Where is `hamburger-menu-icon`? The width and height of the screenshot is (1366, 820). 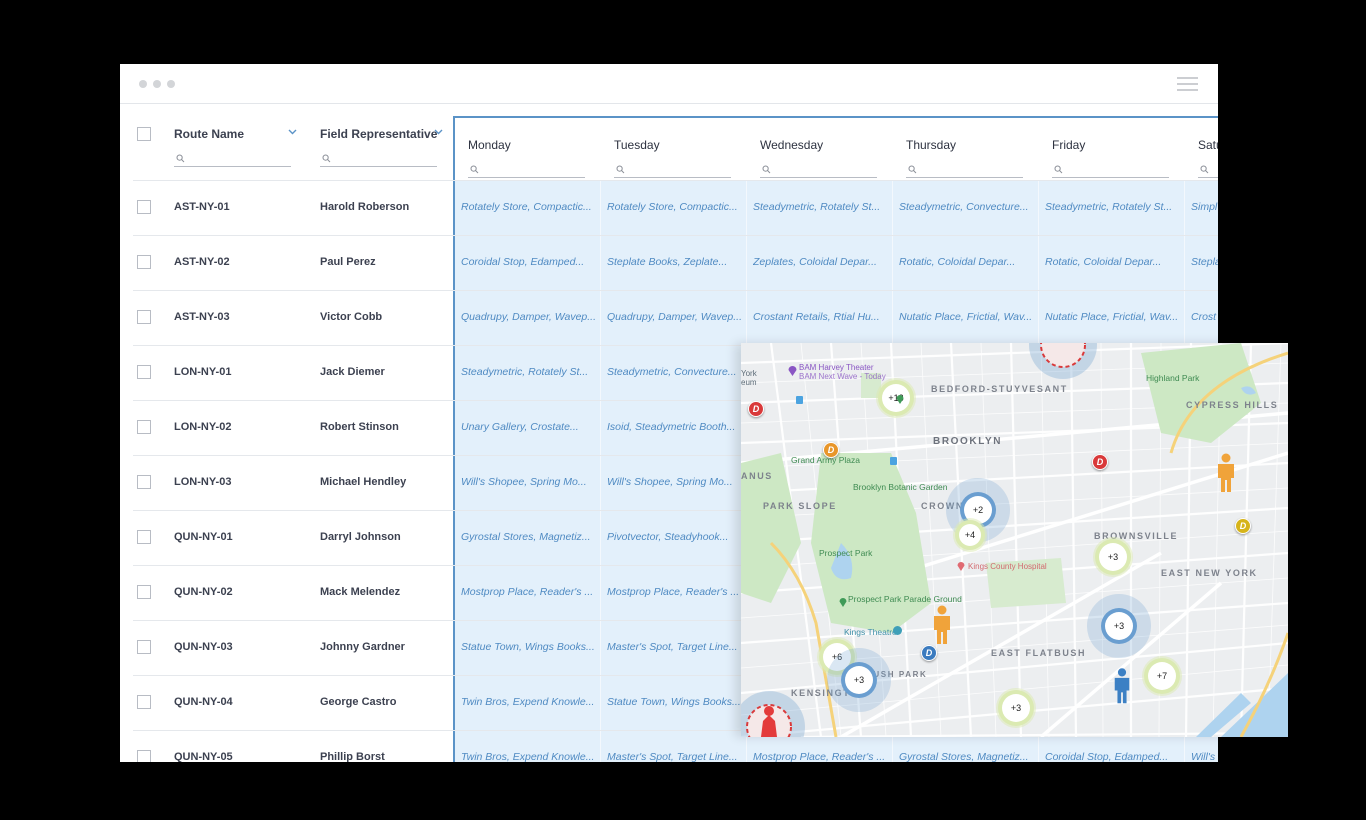
hamburger-menu-icon is located at coordinates (1187, 84).